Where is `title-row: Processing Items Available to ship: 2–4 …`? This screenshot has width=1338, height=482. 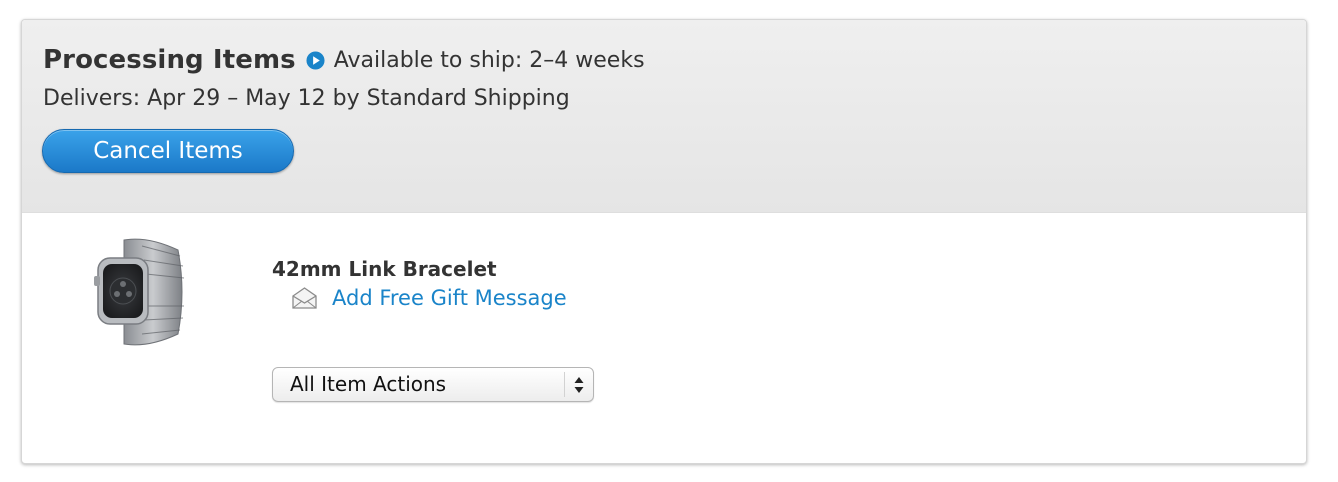
title-row: Processing Items Available to ship: 2–4 … is located at coordinates (344, 60).